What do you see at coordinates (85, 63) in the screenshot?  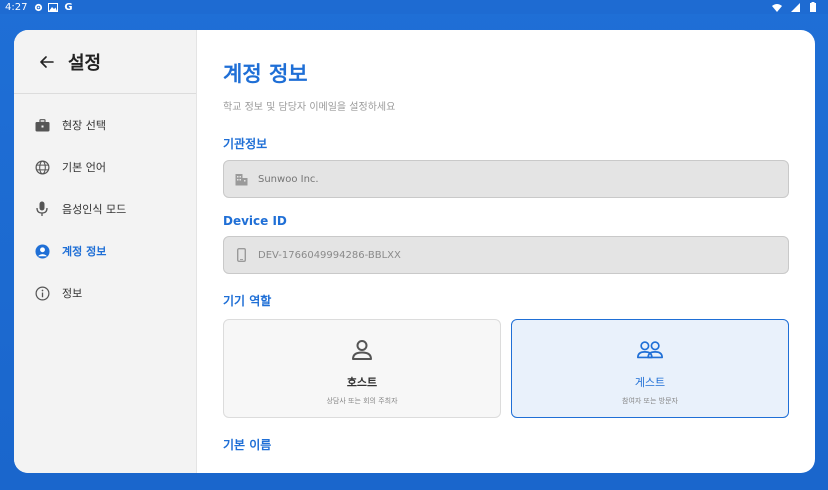 I see `sidebar-title: 설정` at bounding box center [85, 63].